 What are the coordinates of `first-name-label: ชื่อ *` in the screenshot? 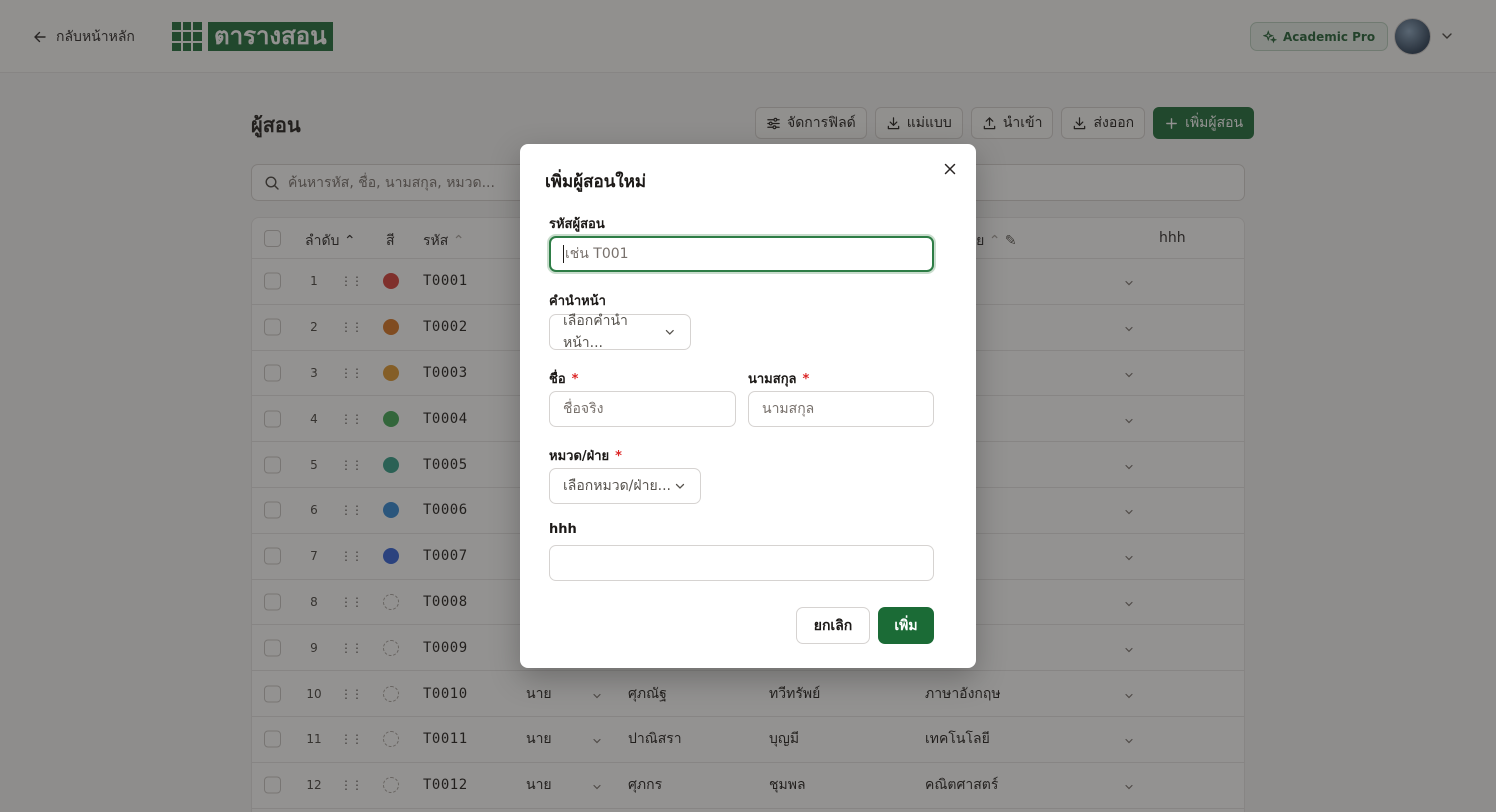 It's located at (563, 378).